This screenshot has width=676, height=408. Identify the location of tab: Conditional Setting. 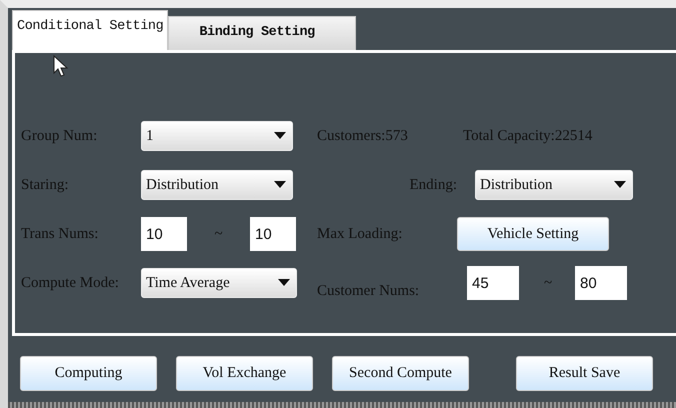
(90, 30).